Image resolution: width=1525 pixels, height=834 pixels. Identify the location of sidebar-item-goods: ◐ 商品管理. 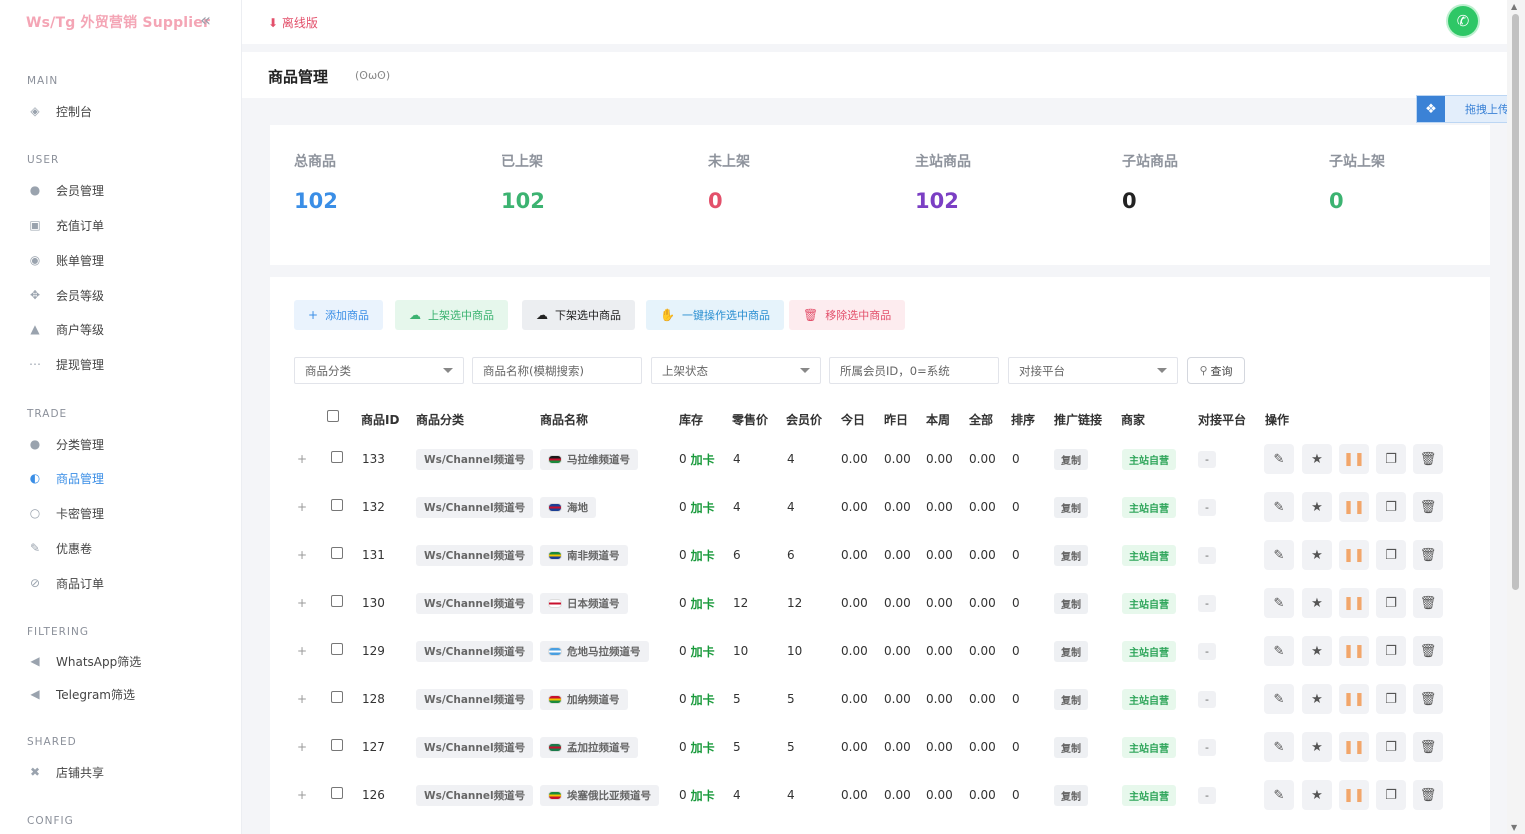
(122, 478).